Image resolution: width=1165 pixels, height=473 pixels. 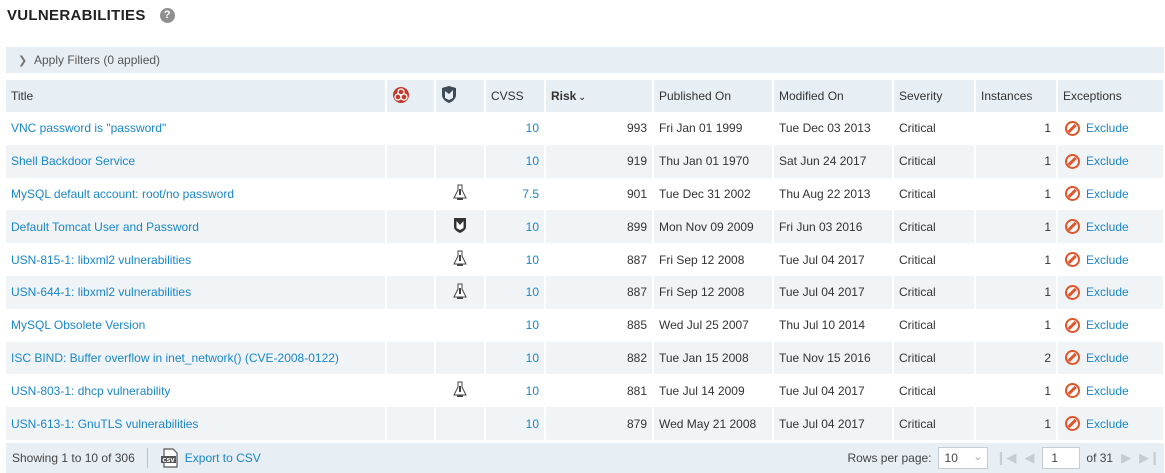 What do you see at coordinates (962, 458) in the screenshot?
I see `rows-per-page-select: 10 ⌄` at bounding box center [962, 458].